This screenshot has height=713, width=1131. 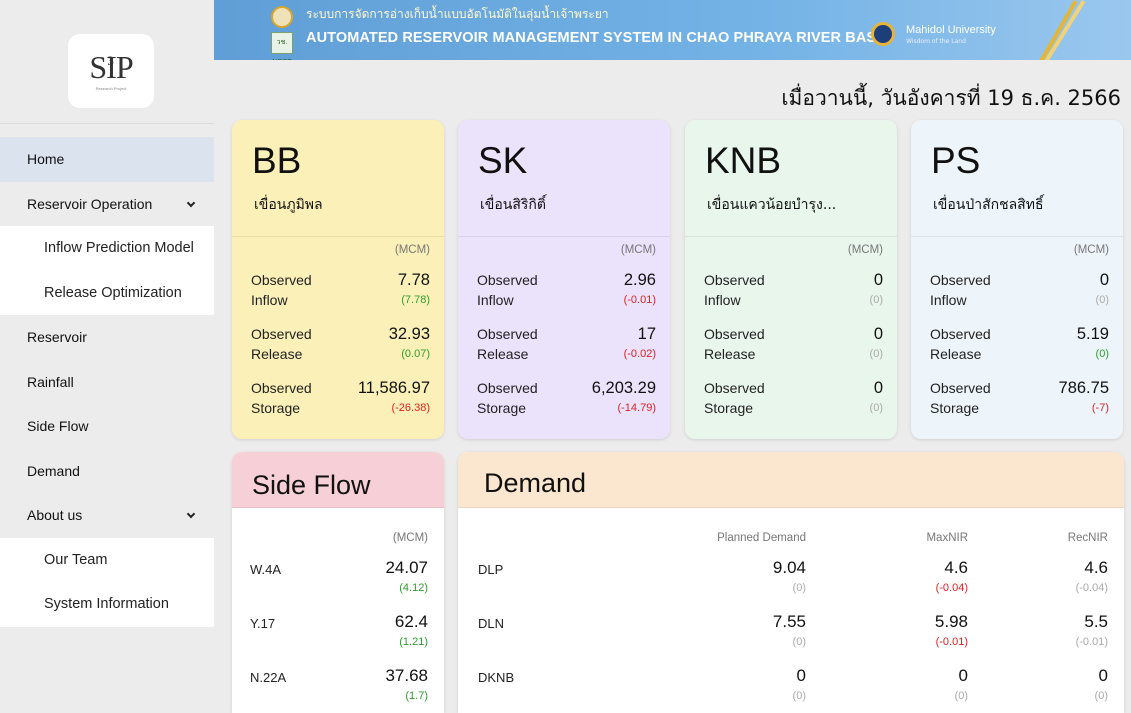 I want to click on reservoir-name: เขื่อนสิริกิติ์, so click(x=513, y=205).